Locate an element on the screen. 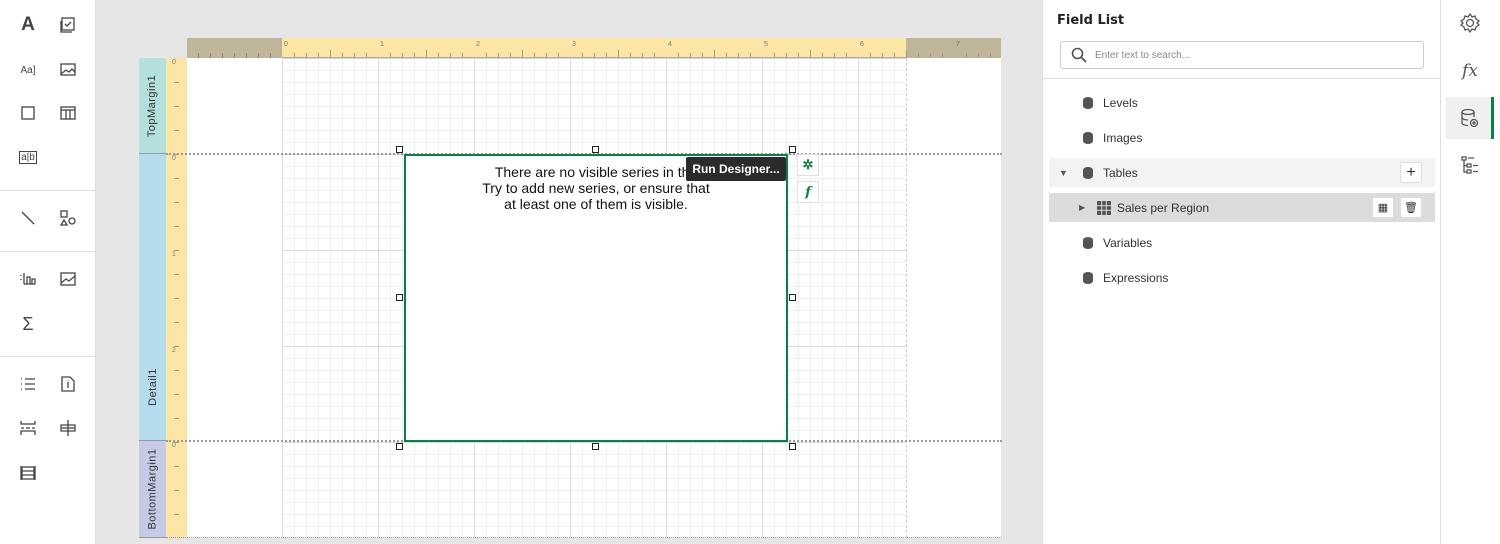 The image size is (1500, 544). bullet-list-tool-icon is located at coordinates (28, 384).